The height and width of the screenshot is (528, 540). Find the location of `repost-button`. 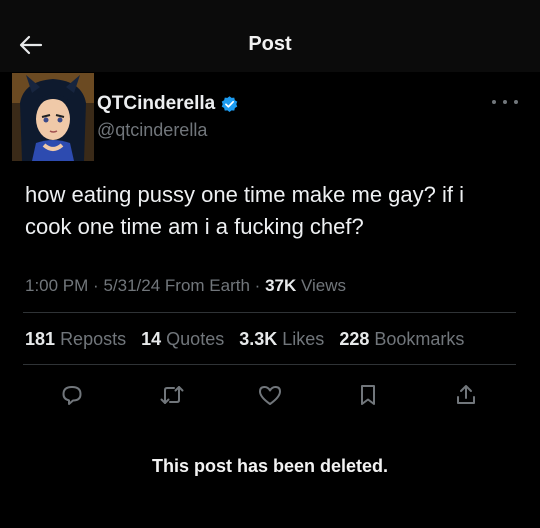

repost-button is located at coordinates (172, 395).